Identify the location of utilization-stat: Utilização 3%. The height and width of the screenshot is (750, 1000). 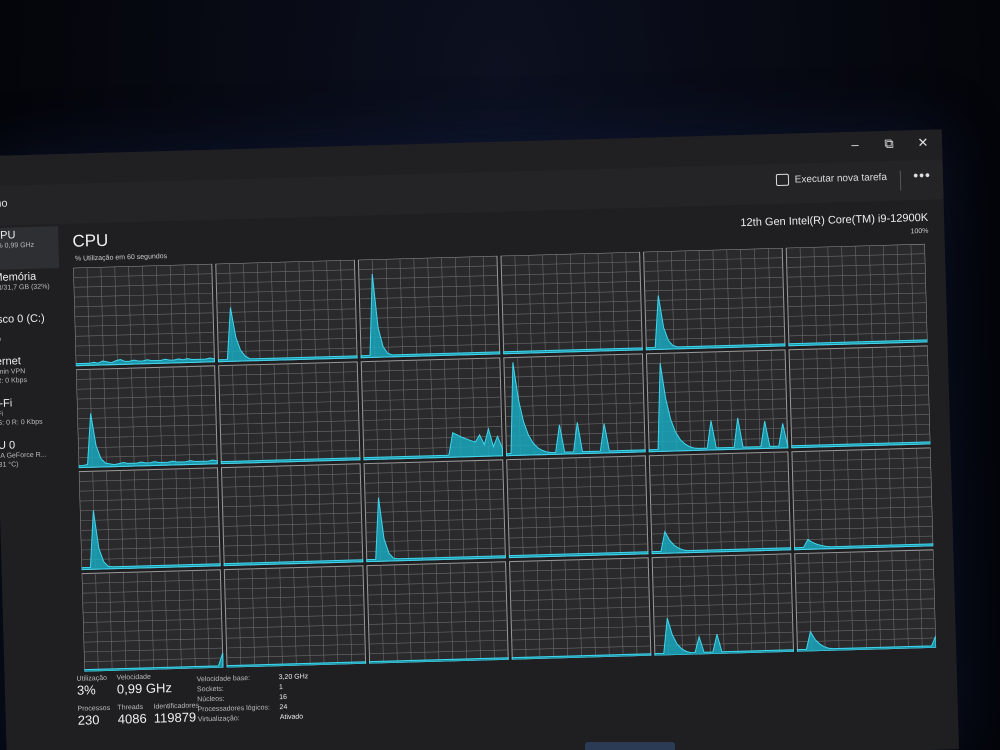
(92, 686).